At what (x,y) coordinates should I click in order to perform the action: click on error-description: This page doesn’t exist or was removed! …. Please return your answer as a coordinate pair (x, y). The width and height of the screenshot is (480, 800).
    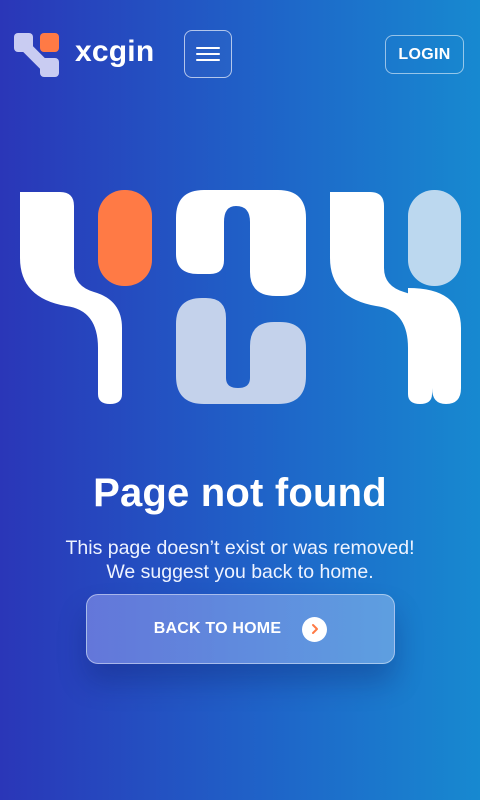
    Looking at the image, I should click on (240, 560).